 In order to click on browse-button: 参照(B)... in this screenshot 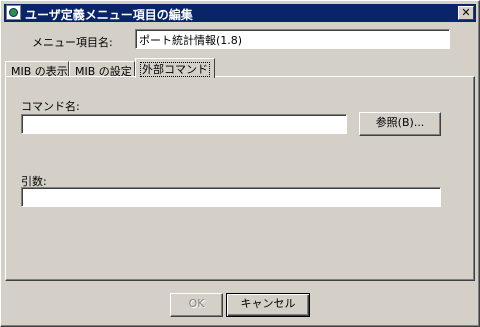, I will do `click(400, 124)`.